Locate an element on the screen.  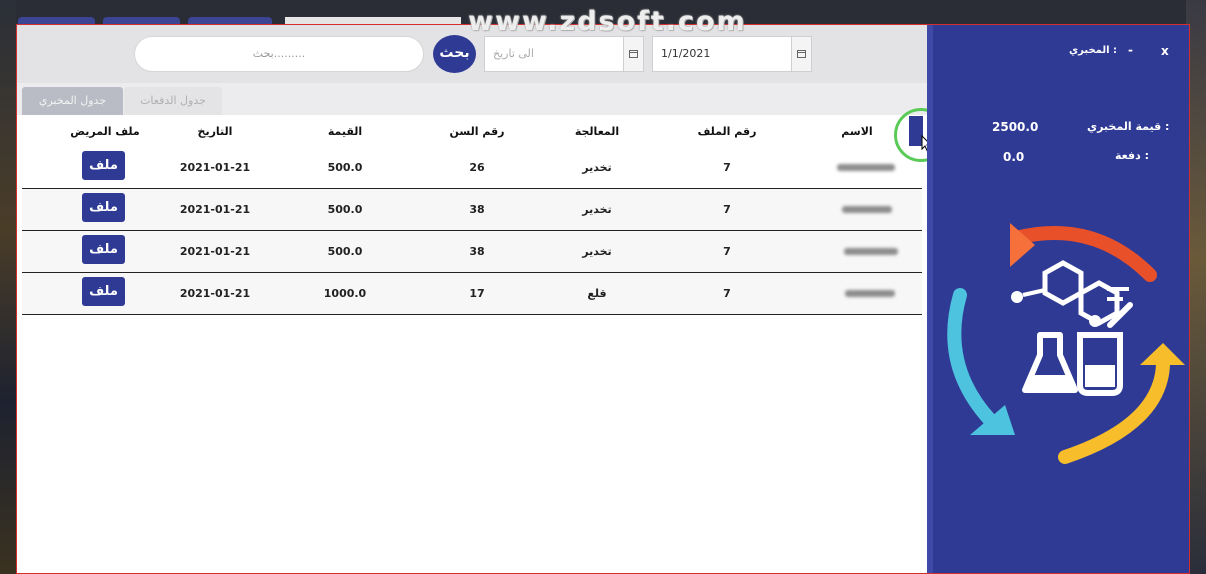
date-from-picker-button is located at coordinates (801, 54).